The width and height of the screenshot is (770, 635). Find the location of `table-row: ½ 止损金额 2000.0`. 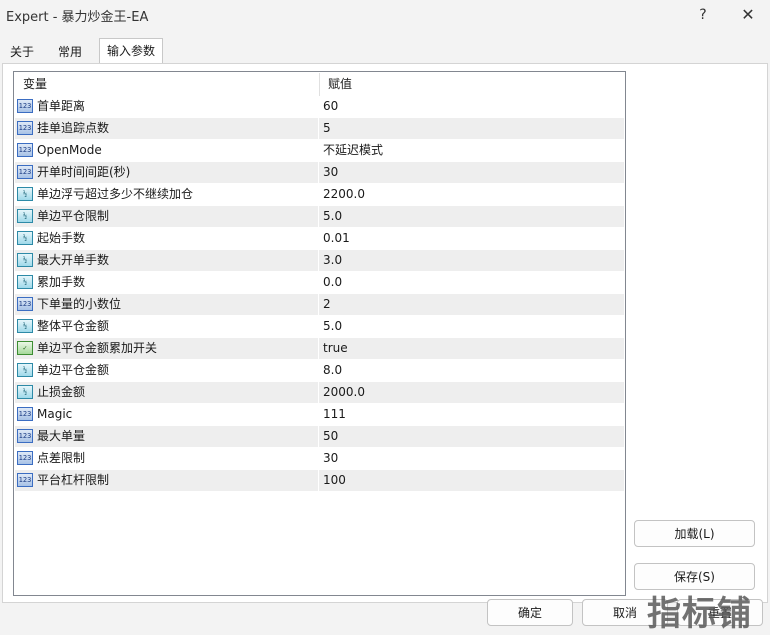

table-row: ½ 止损金额 2000.0 is located at coordinates (319, 393).